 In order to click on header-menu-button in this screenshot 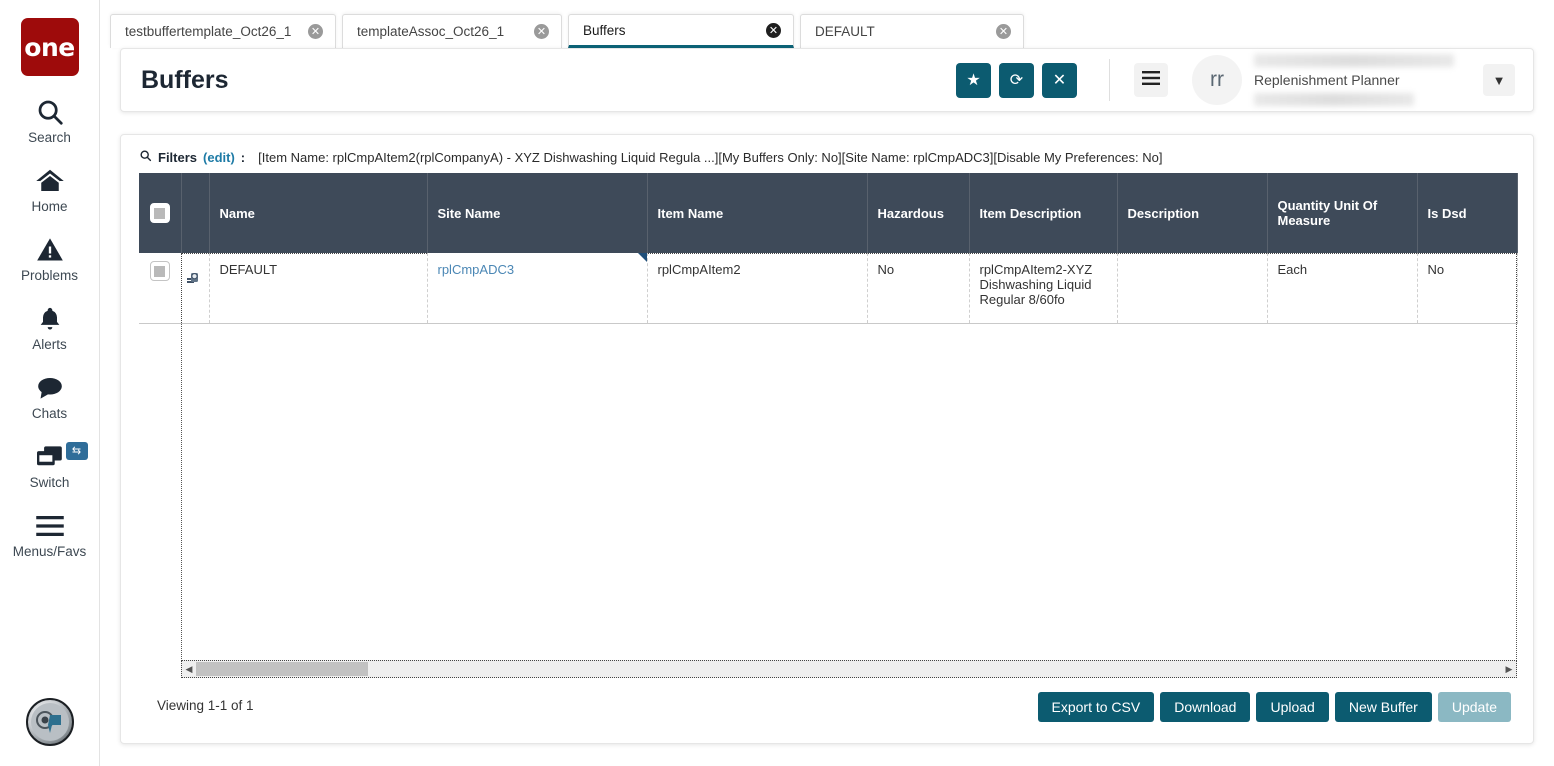, I will do `click(1151, 80)`.